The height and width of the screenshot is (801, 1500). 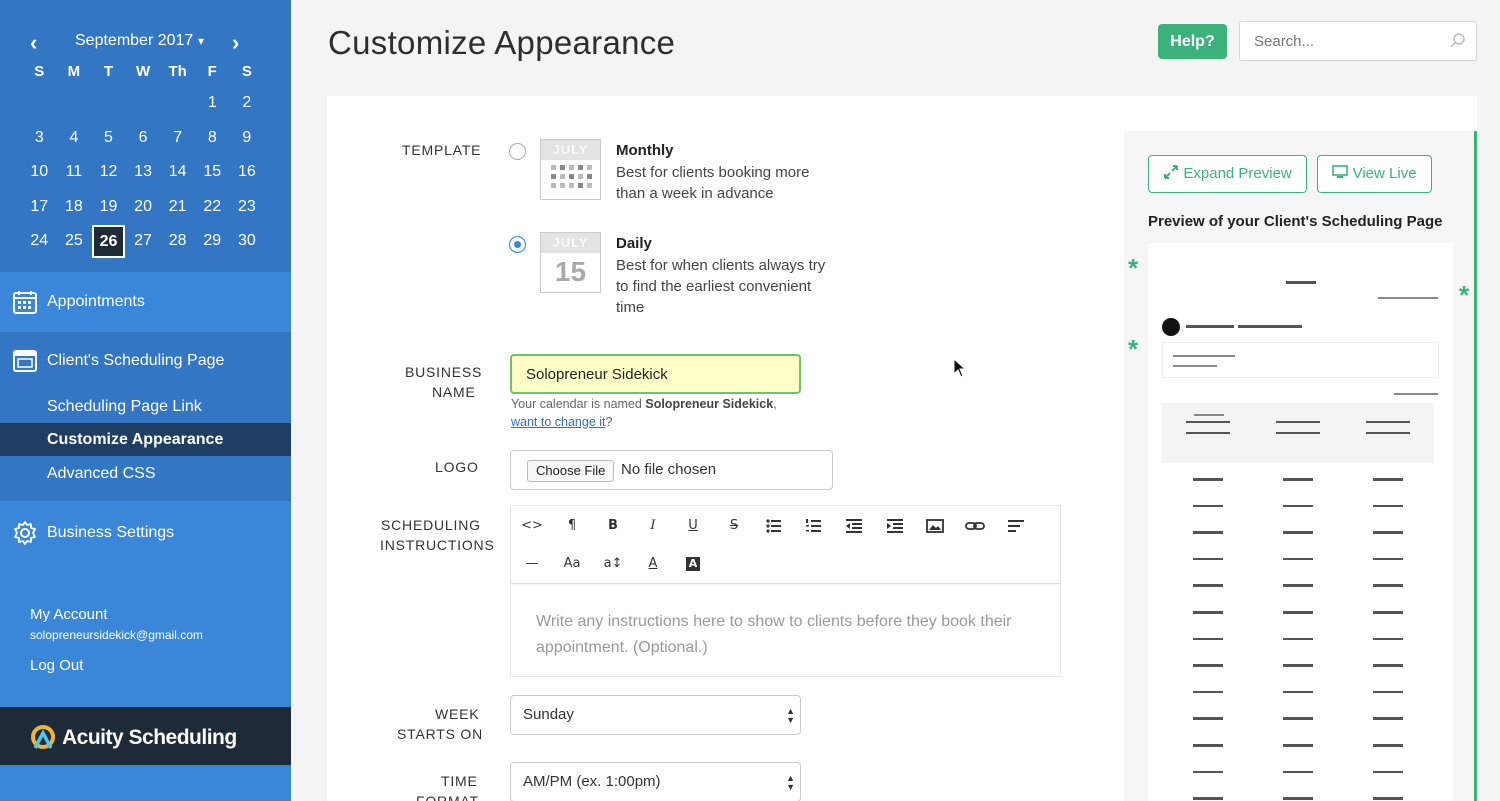 I want to click on business-name-input, so click(x=655, y=374).